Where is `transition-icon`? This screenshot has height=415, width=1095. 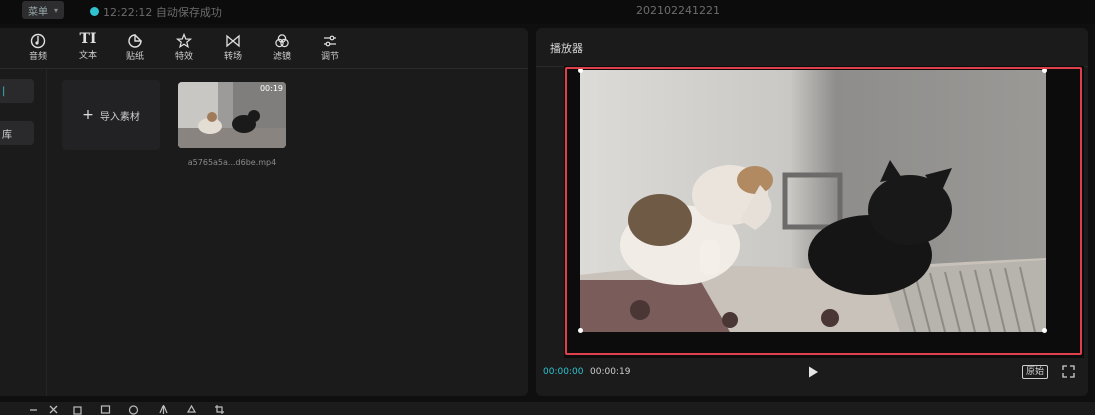 transition-icon is located at coordinates (233, 41).